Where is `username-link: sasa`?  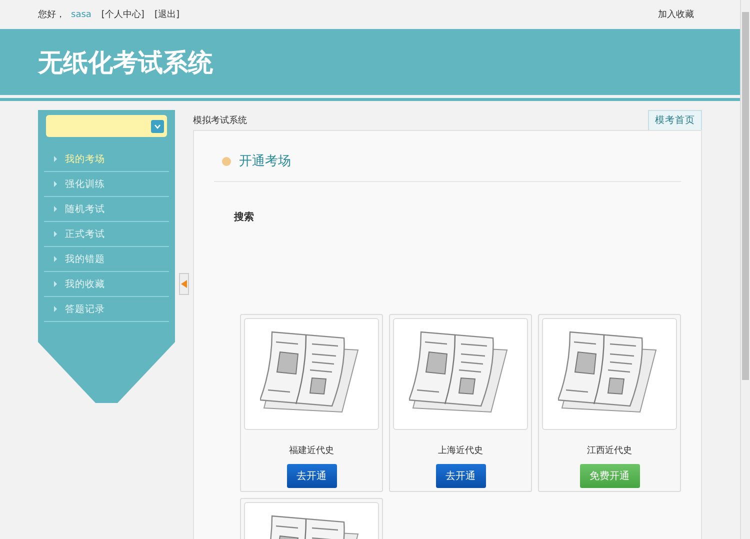
username-link: sasa is located at coordinates (81, 15).